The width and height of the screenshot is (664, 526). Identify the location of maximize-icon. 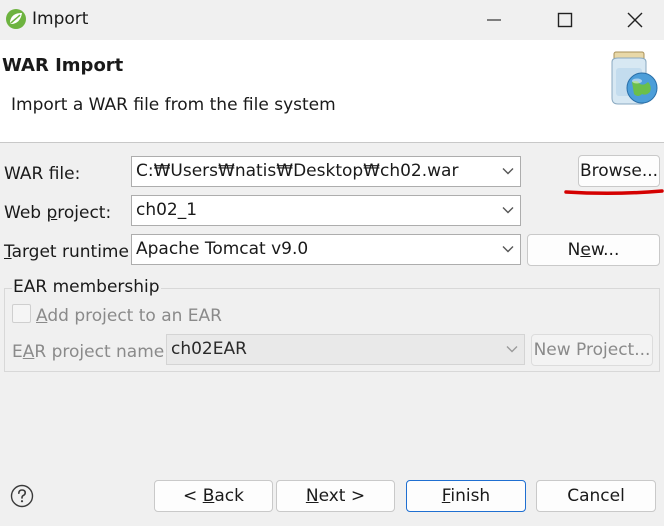
(565, 20).